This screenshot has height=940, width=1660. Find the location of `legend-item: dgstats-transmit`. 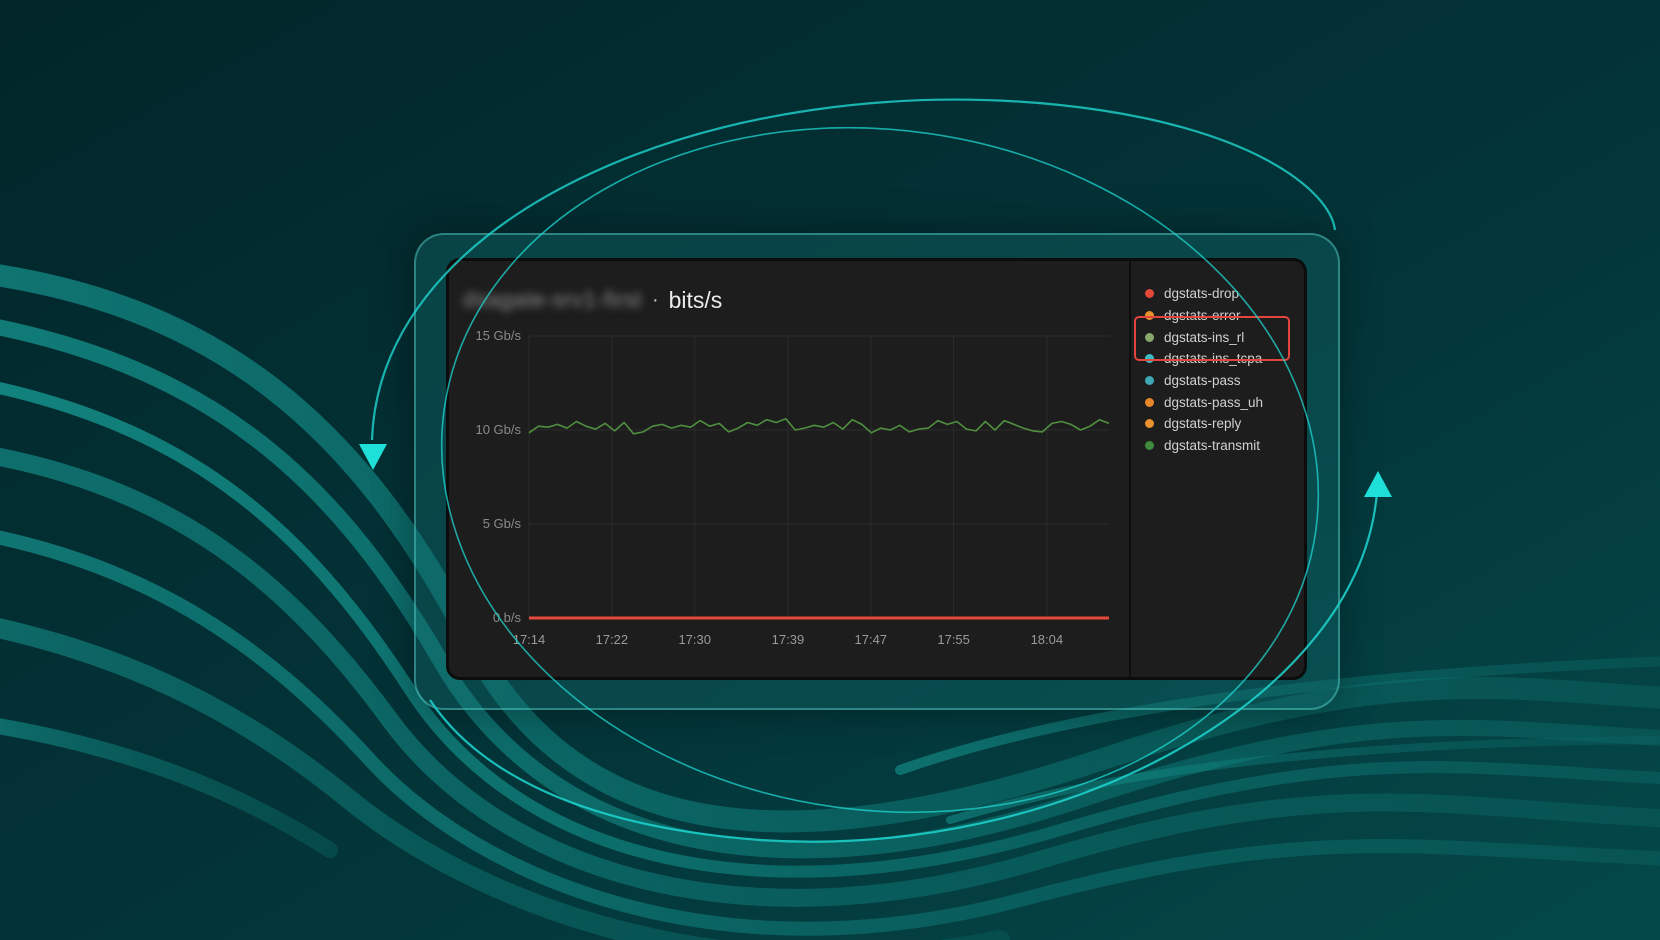

legend-item: dgstats-transmit is located at coordinates (1204, 446).